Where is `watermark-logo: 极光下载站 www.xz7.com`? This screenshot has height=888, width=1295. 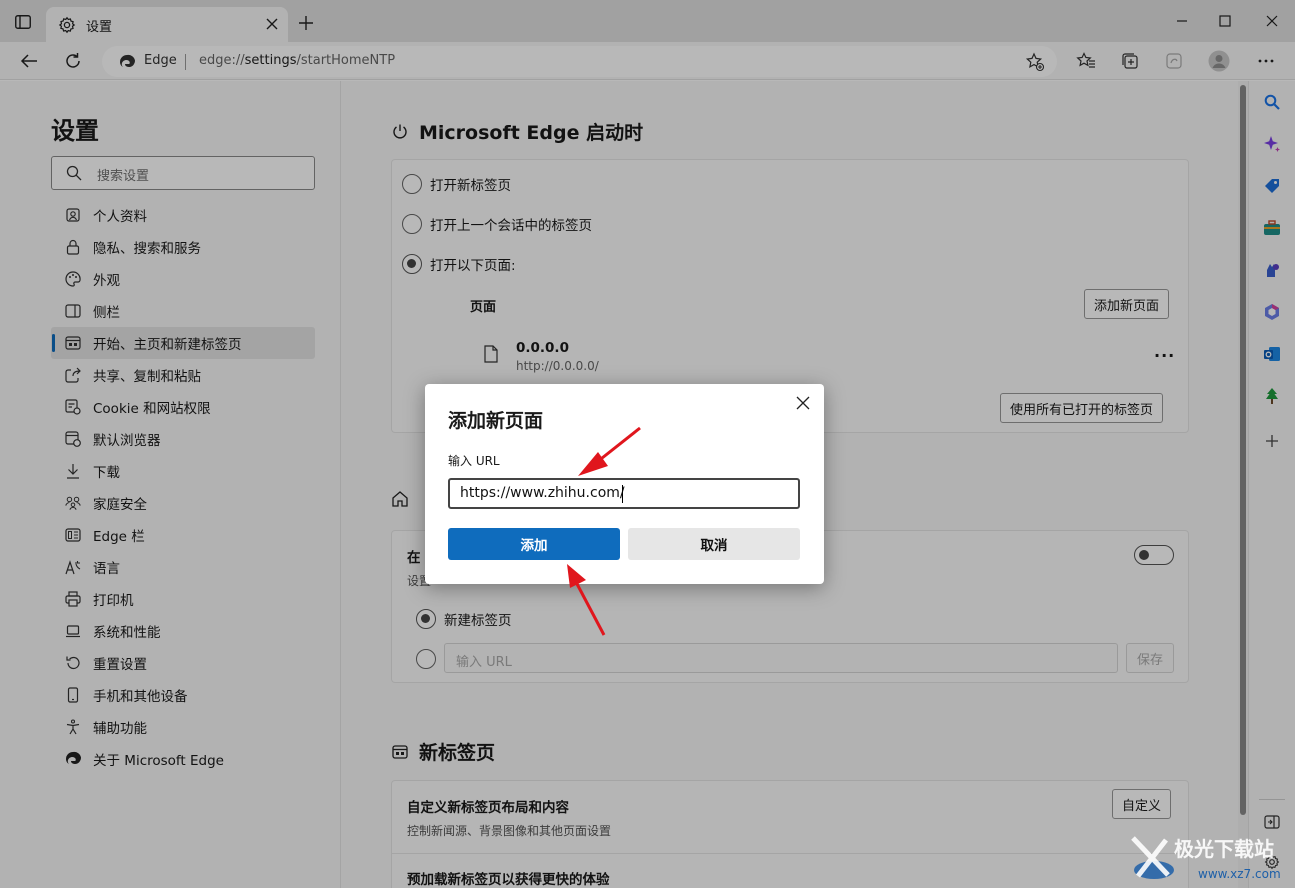 watermark-logo: 极光下载站 www.xz7.com is located at coordinates (1206, 858).